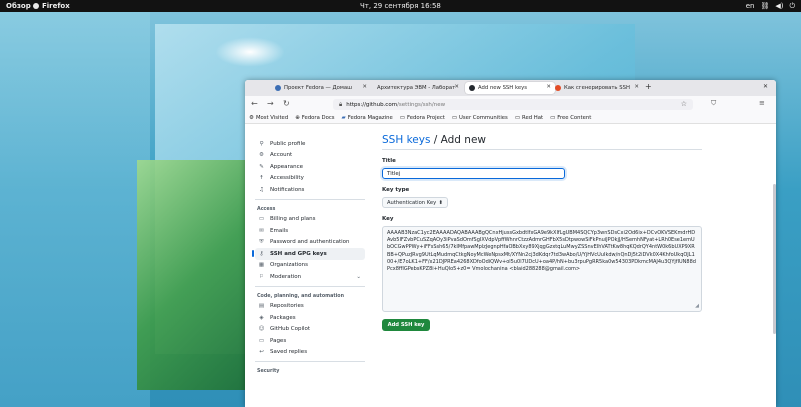 The width and height of the screenshot is (801, 407). Describe the element at coordinates (286, 103) in the screenshot. I see `reload-icon: ↻` at that location.